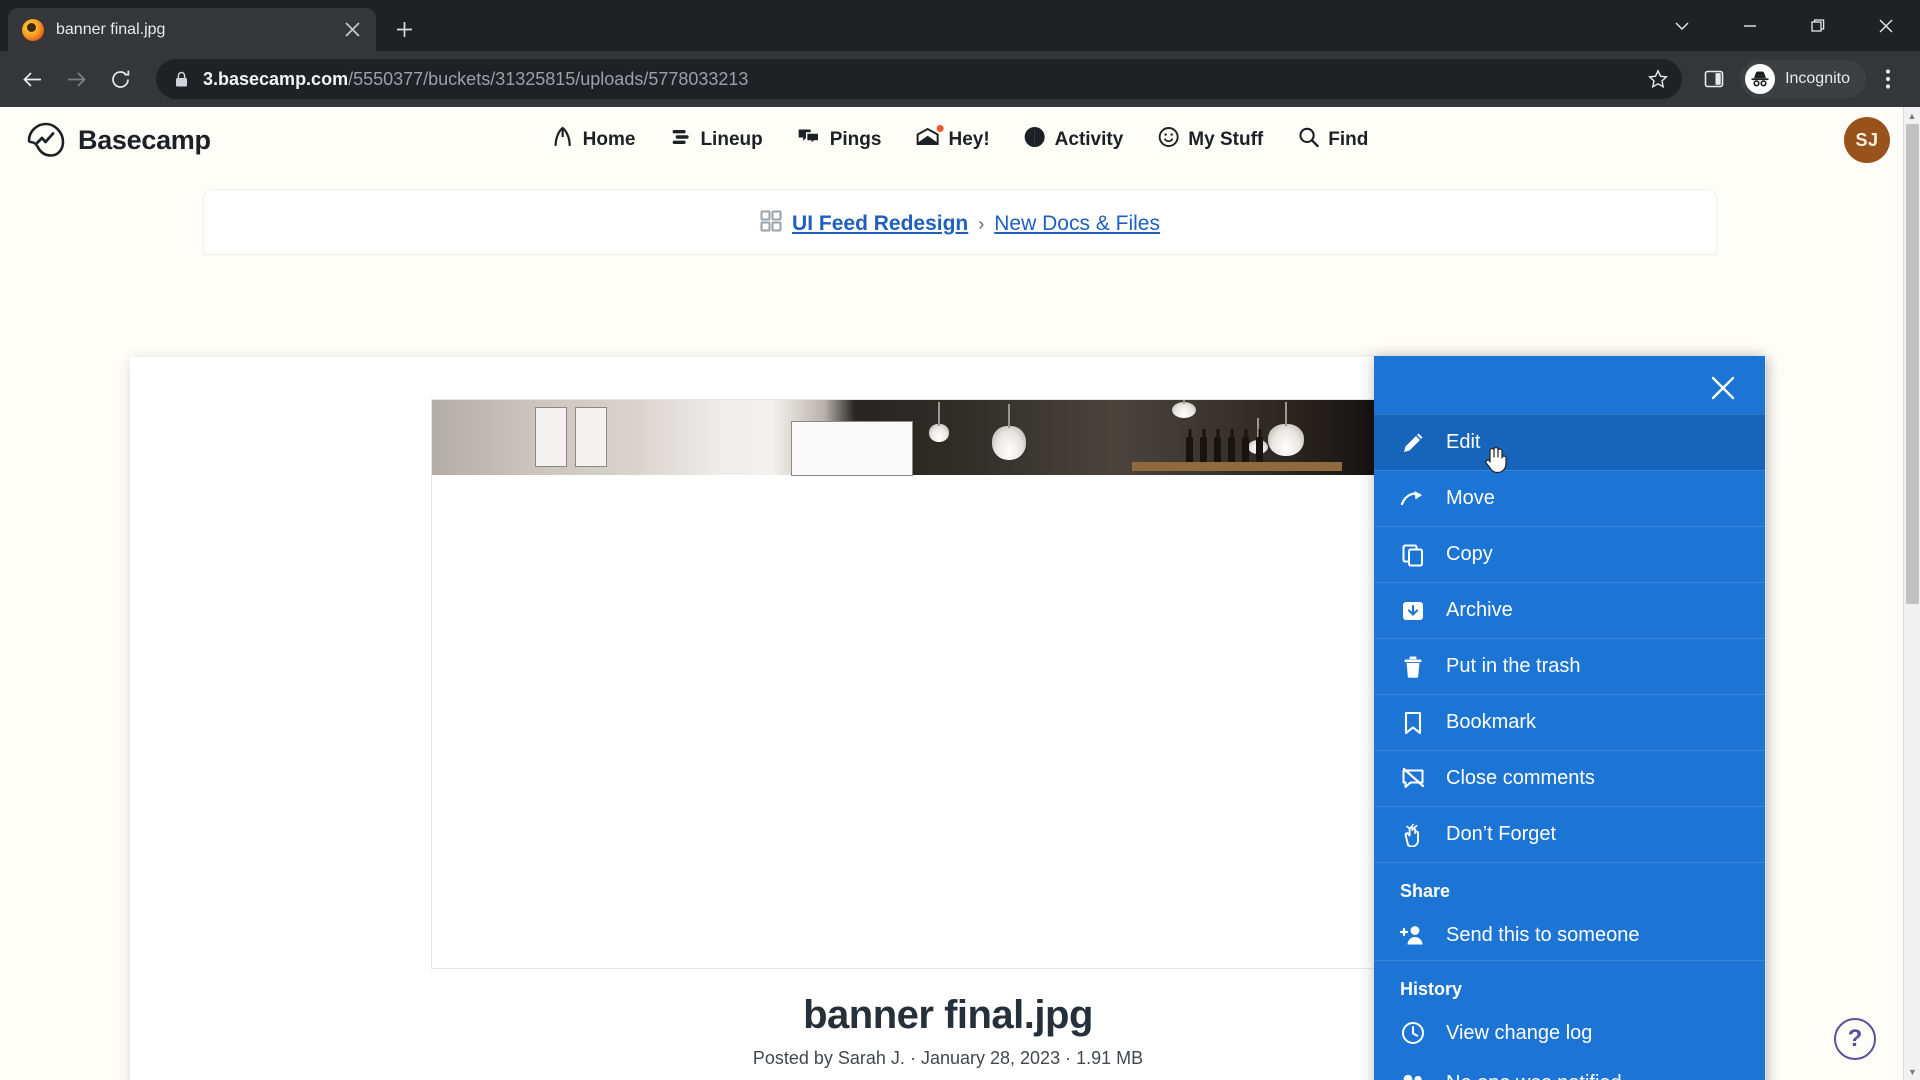 The image size is (1920, 1080). Describe the element at coordinates (1912, 1071) in the screenshot. I see `scroll-down-arrow-icon: ▼` at that location.